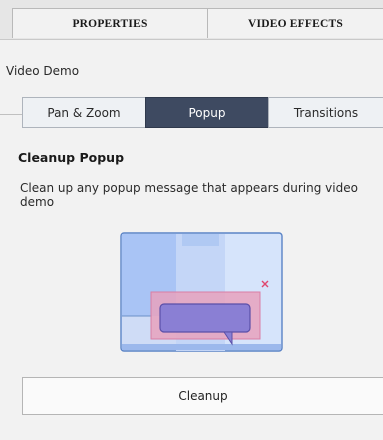 The image size is (383, 440). I want to click on tab-properties: PROPERTIES, so click(110, 23).